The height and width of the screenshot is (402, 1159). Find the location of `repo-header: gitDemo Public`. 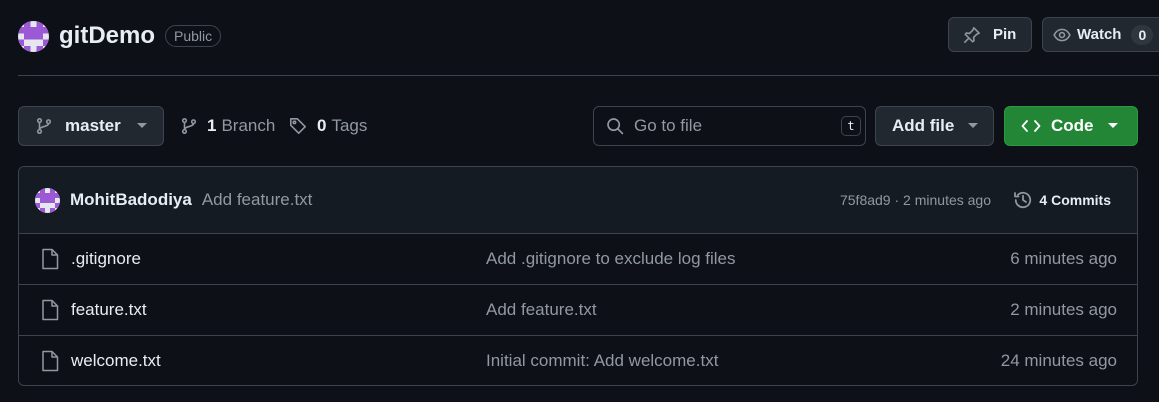

repo-header: gitDemo Public is located at coordinates (120, 36).